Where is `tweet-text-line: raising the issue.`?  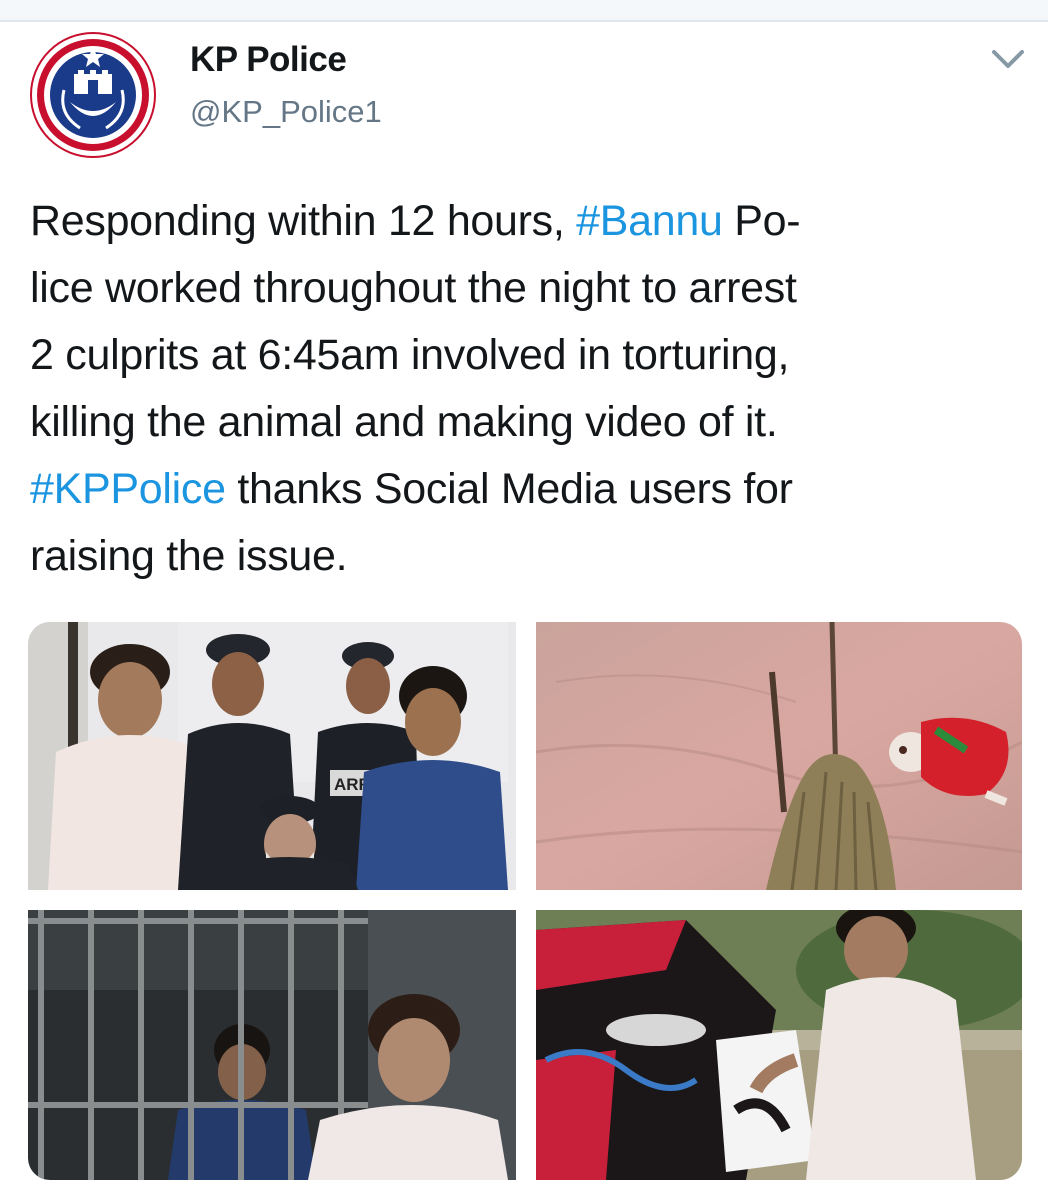
tweet-text-line: raising the issue. is located at coordinates (525, 556).